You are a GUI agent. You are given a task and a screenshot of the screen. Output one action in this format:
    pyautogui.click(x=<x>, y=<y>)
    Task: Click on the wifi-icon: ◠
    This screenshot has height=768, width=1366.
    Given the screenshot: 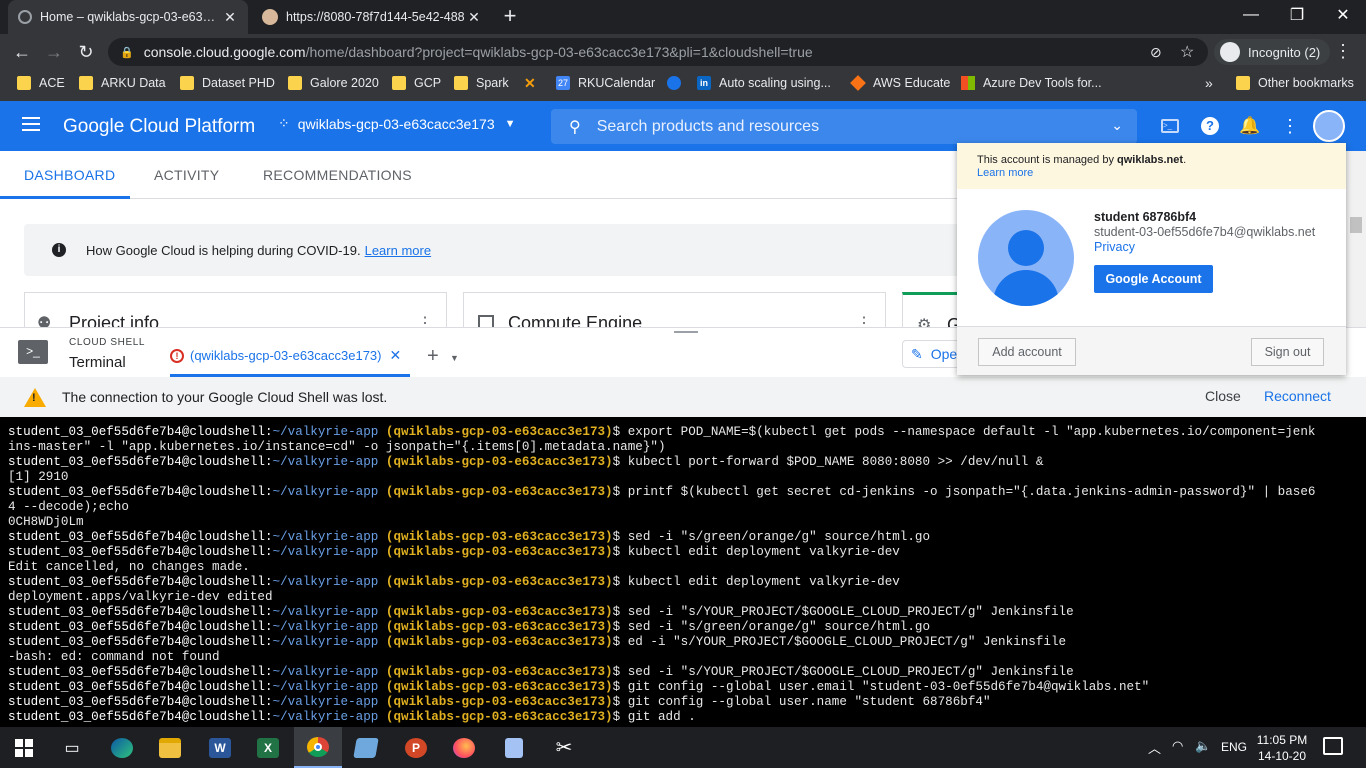 What is the action you would take?
    pyautogui.click(x=1177, y=746)
    